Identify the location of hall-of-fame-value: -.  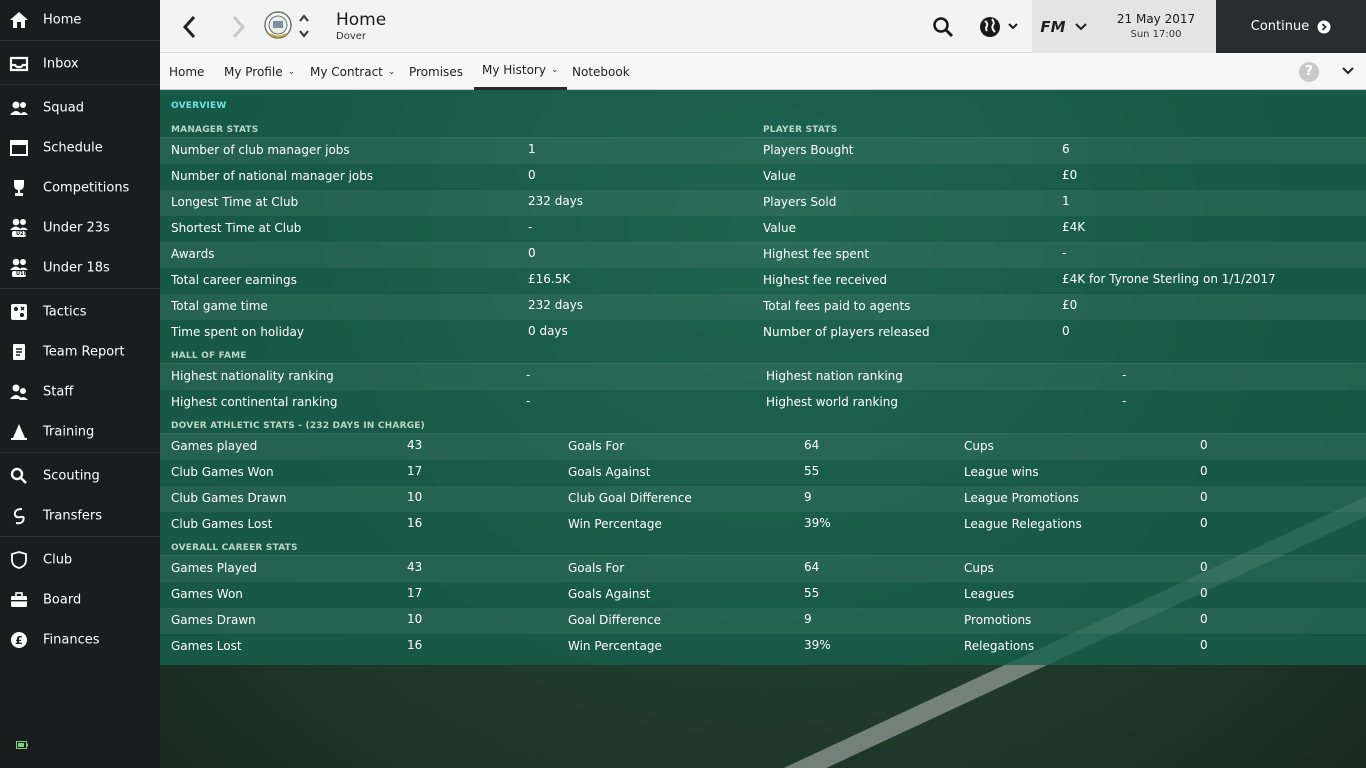
(1124, 375).